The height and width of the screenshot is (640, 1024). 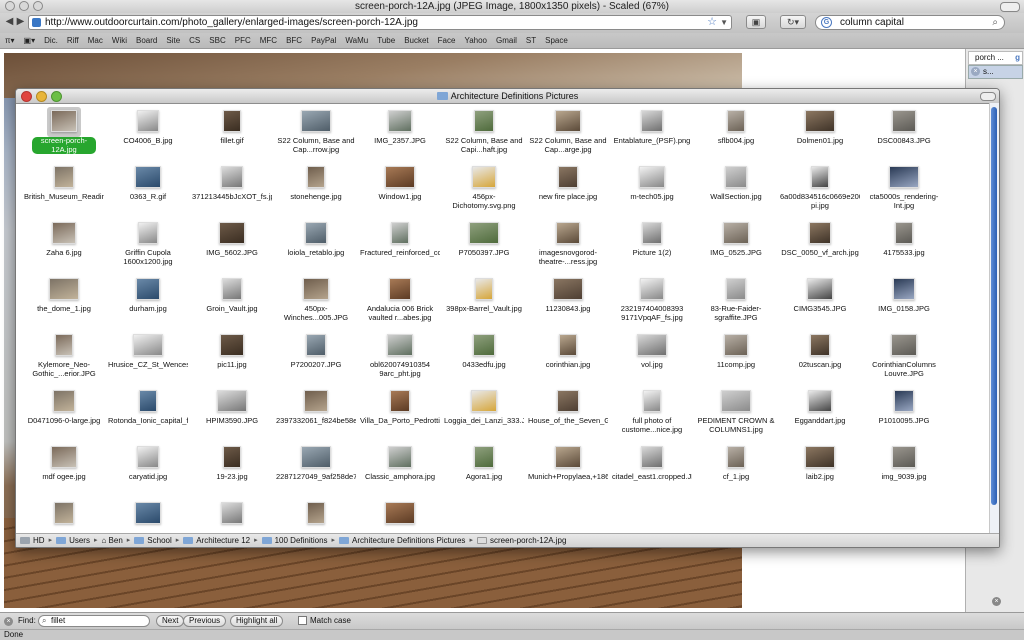 What do you see at coordinates (447, 40) in the screenshot?
I see `bookmark-link: Face` at bounding box center [447, 40].